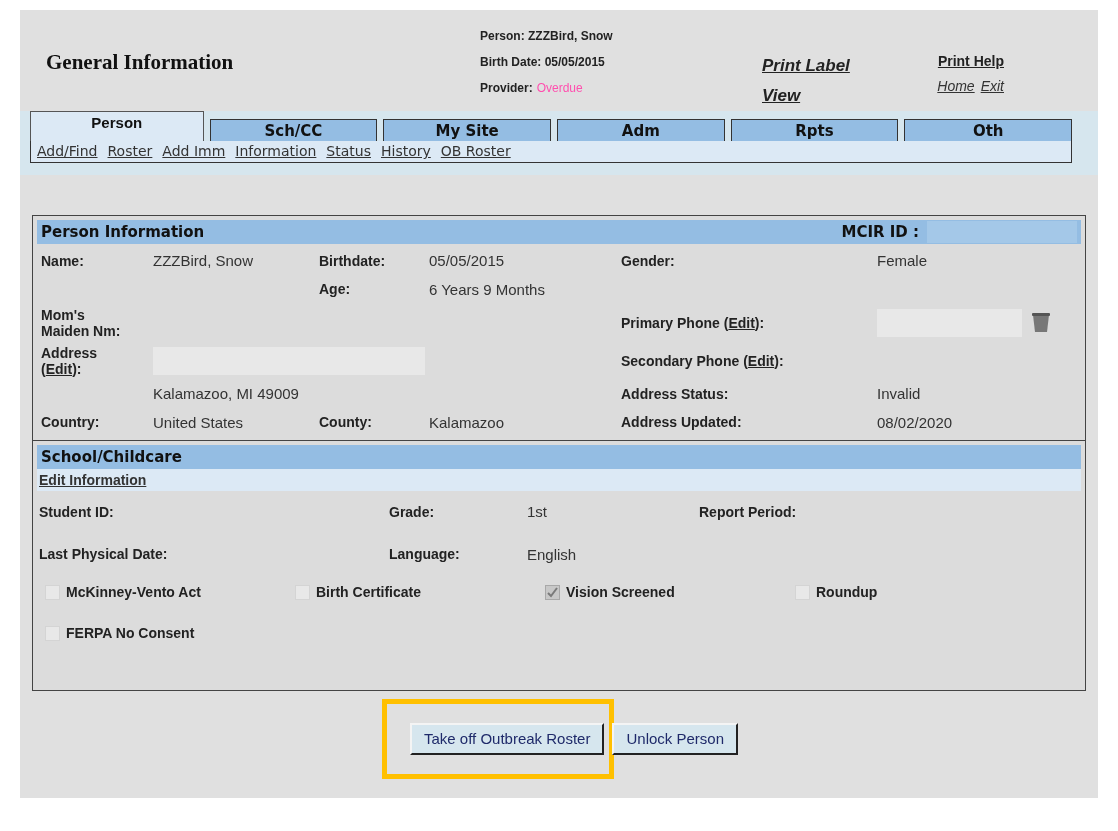 The image size is (1118, 831). I want to click on action-button: Take off Outbreak Roster, so click(507, 739).